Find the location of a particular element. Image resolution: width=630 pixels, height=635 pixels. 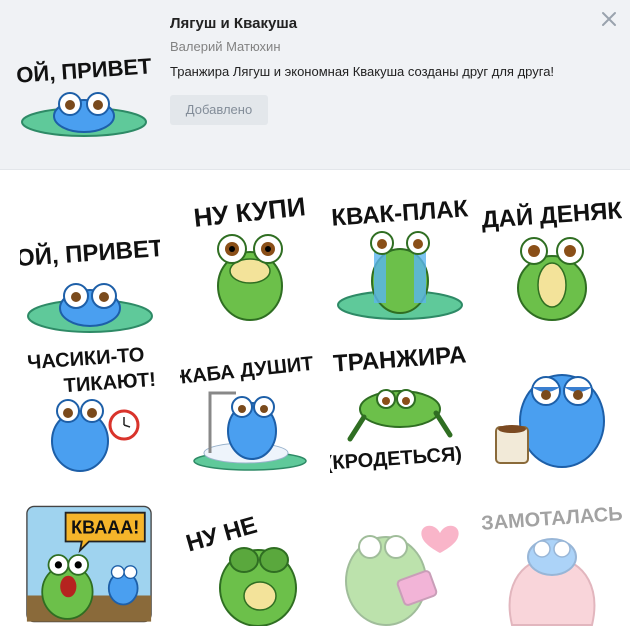

sticker-caption: КВАК-ПЛАК is located at coordinates (400, 213).